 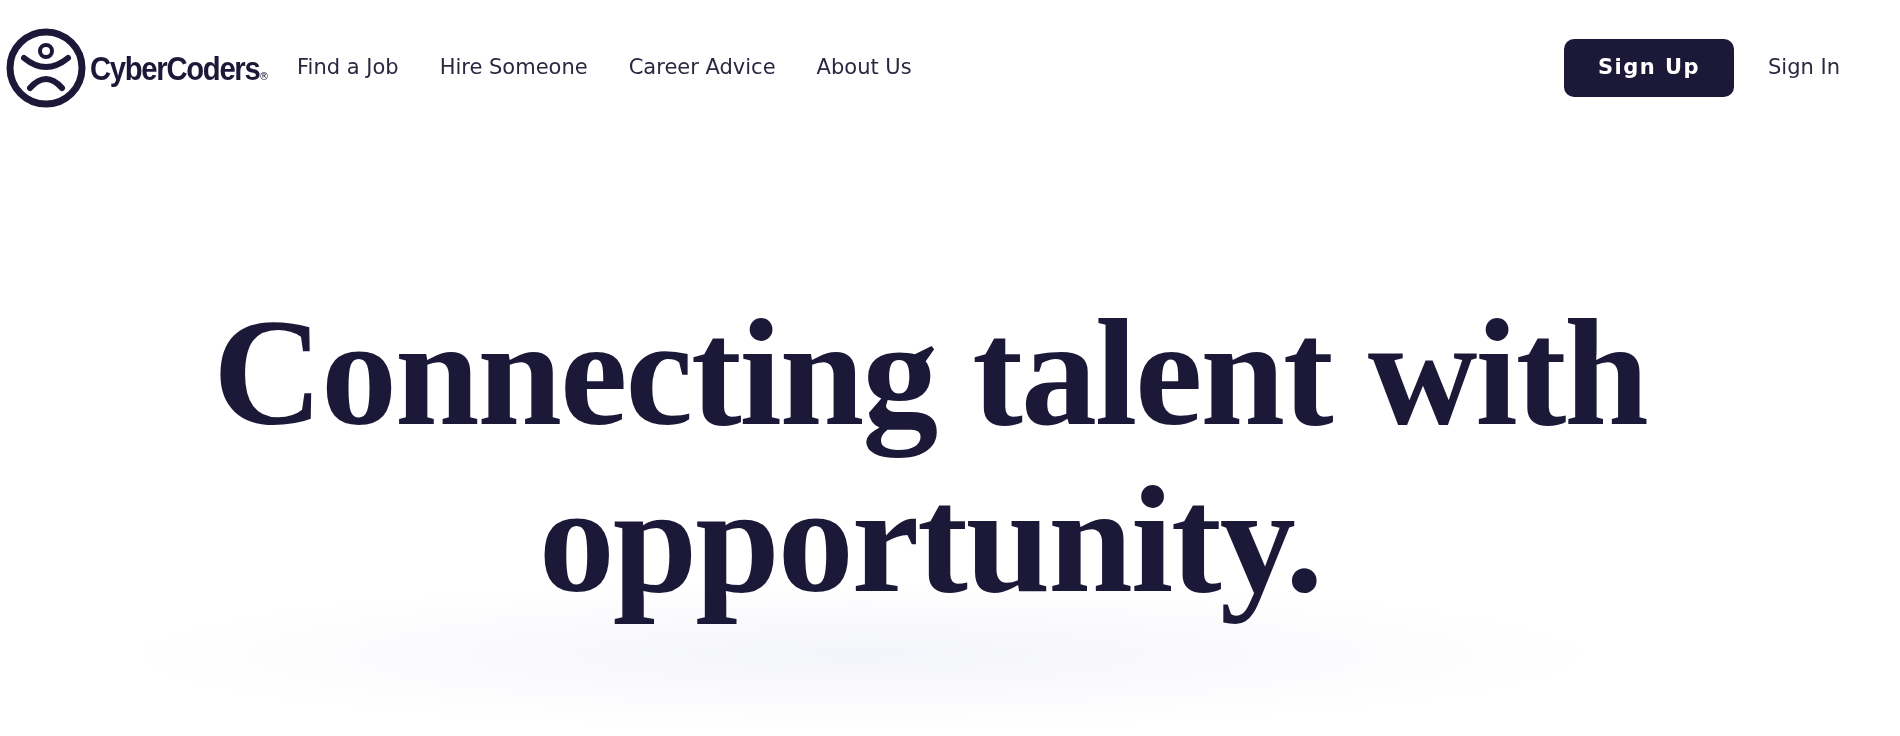 What do you see at coordinates (175, 68) in the screenshot?
I see `logo-wordmark: CyberCoders` at bounding box center [175, 68].